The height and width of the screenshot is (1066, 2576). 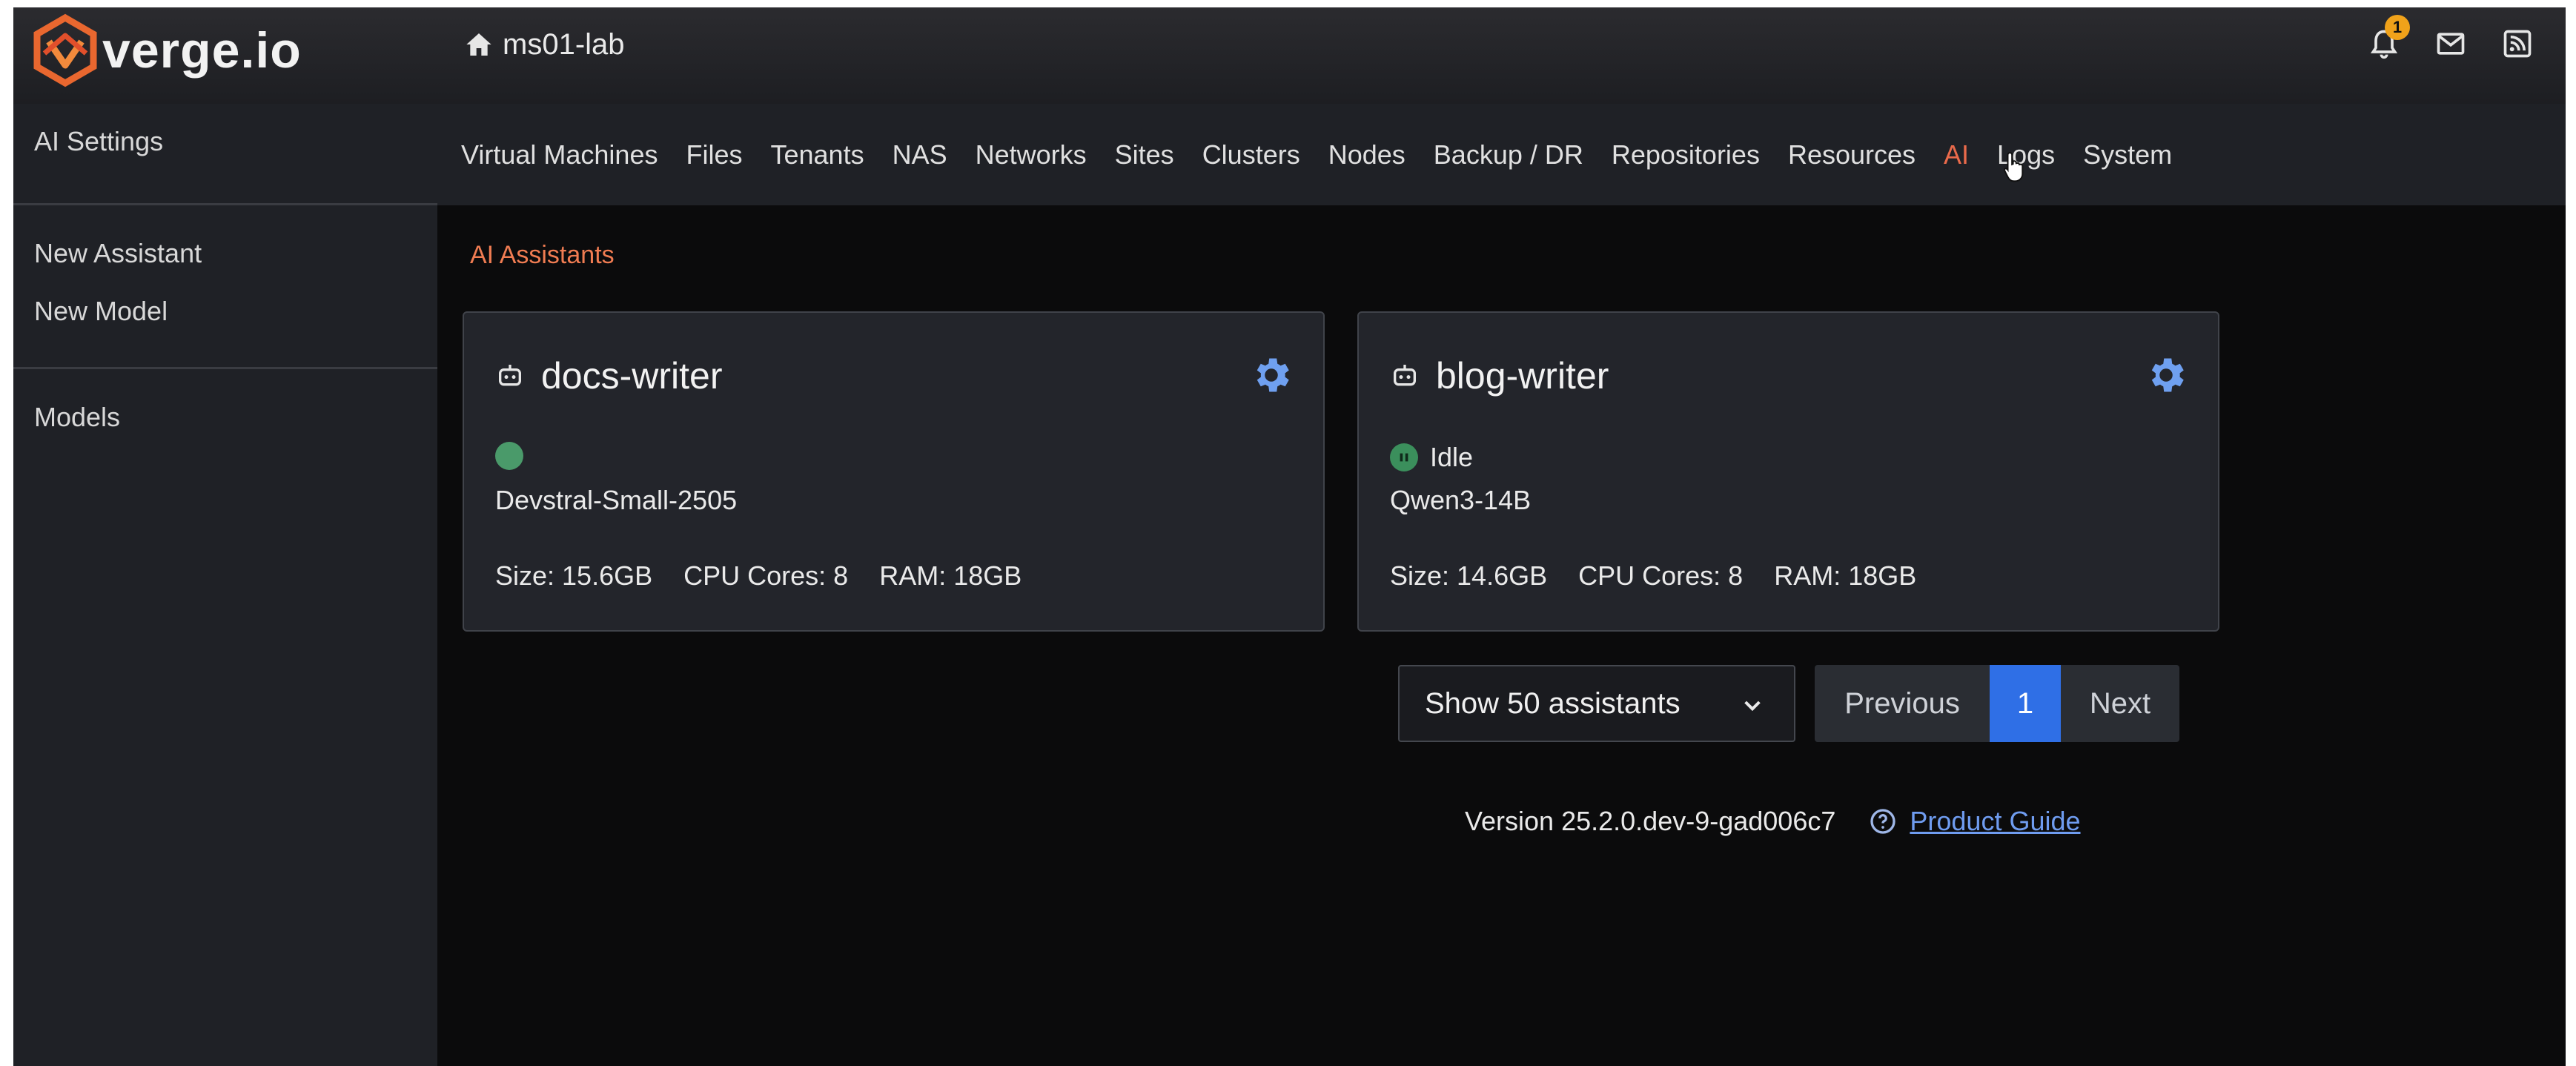 What do you see at coordinates (920, 155) in the screenshot?
I see `nav-nas: NAS` at bounding box center [920, 155].